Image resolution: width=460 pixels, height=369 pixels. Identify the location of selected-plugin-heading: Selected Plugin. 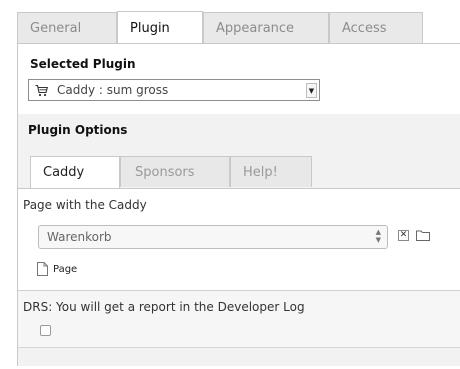
(83, 64).